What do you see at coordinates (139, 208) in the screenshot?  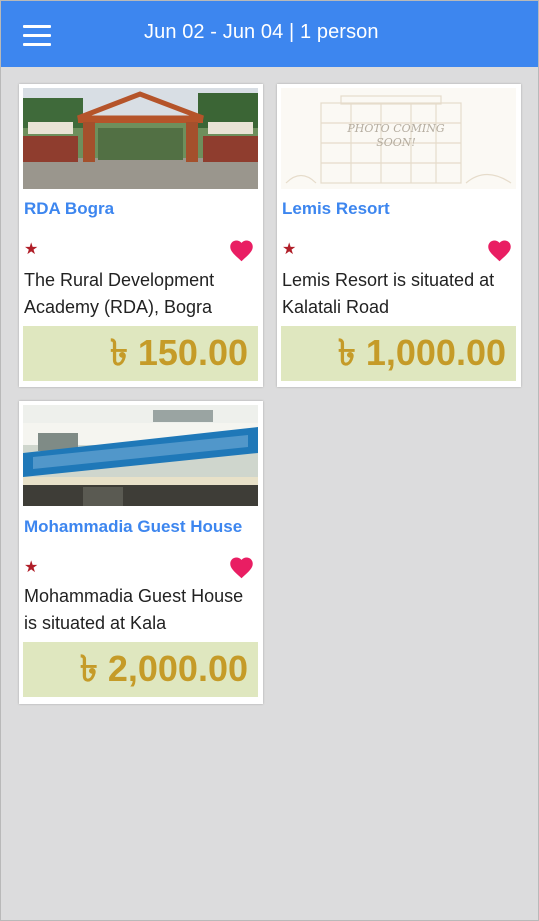 I see `hotel-name: RDA Bogra` at bounding box center [139, 208].